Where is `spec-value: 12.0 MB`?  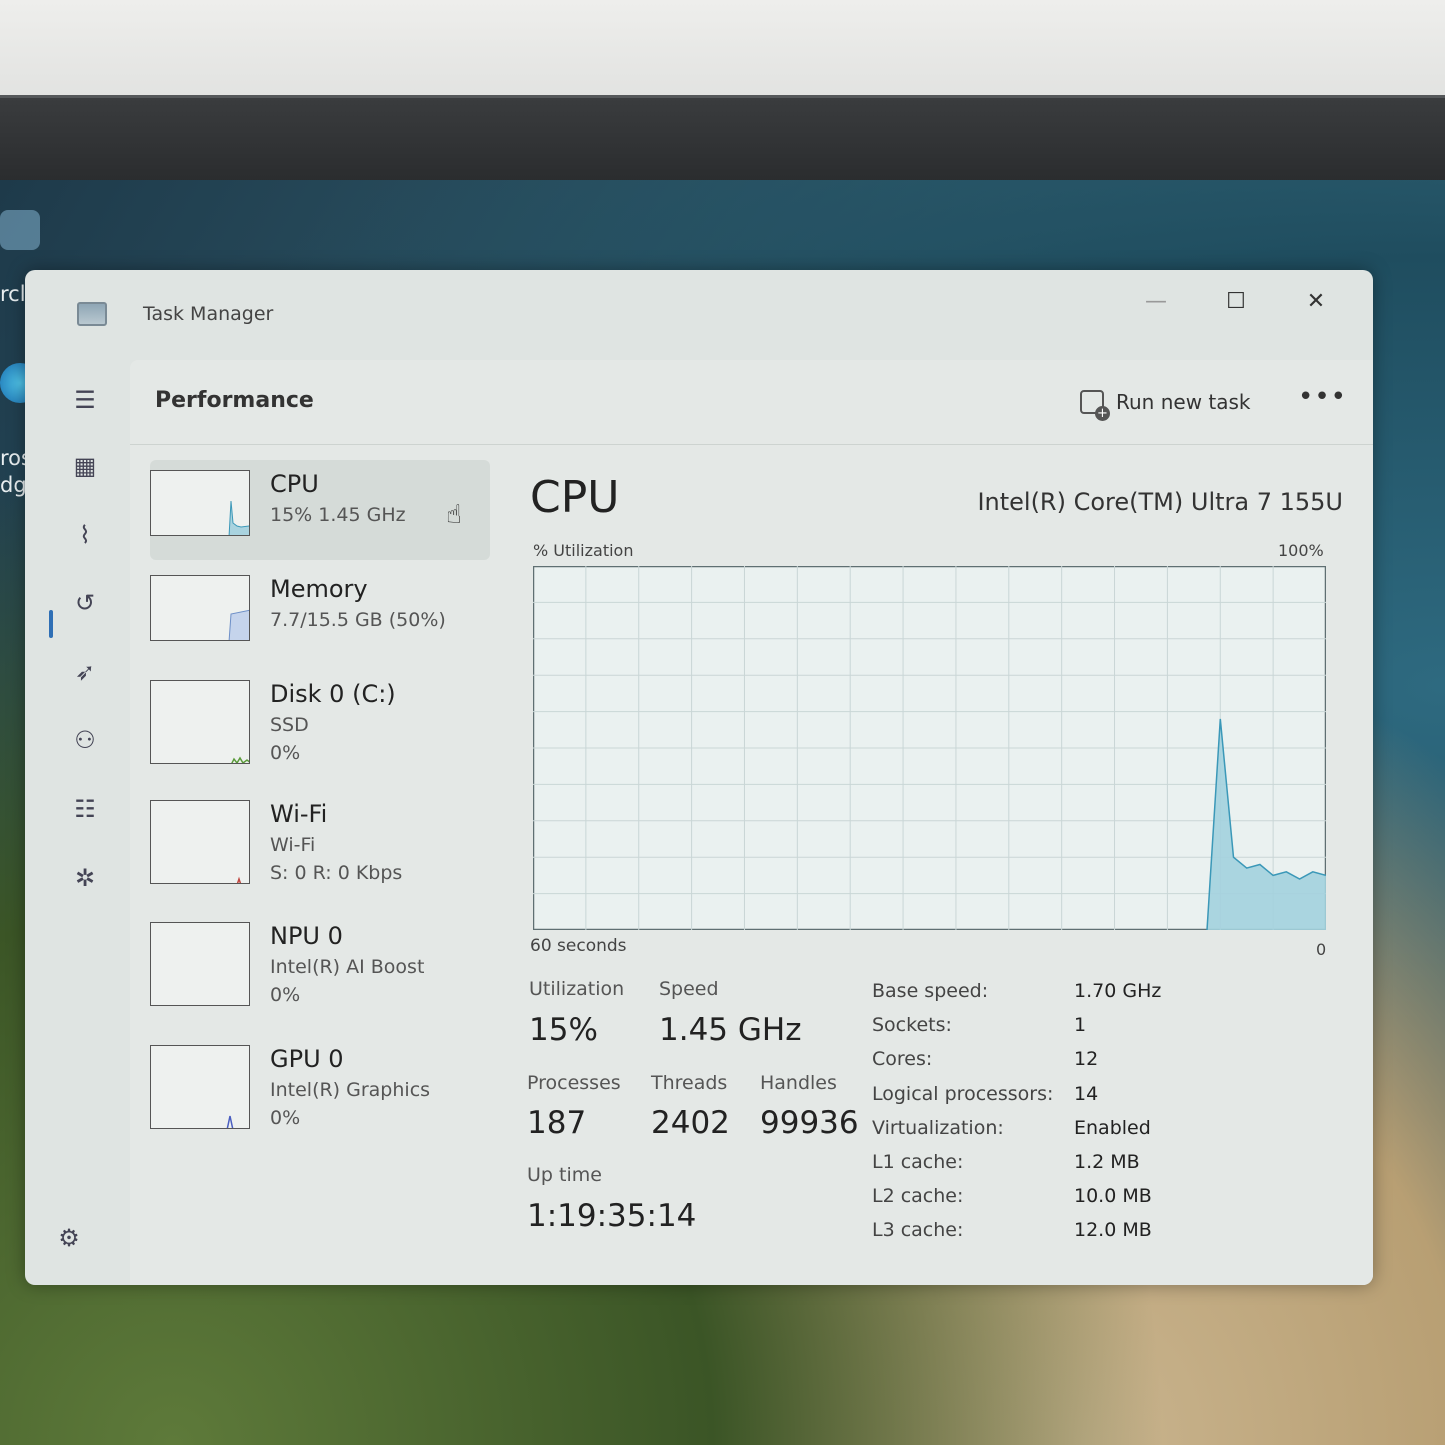
spec-value: 12.0 MB is located at coordinates (1113, 1230).